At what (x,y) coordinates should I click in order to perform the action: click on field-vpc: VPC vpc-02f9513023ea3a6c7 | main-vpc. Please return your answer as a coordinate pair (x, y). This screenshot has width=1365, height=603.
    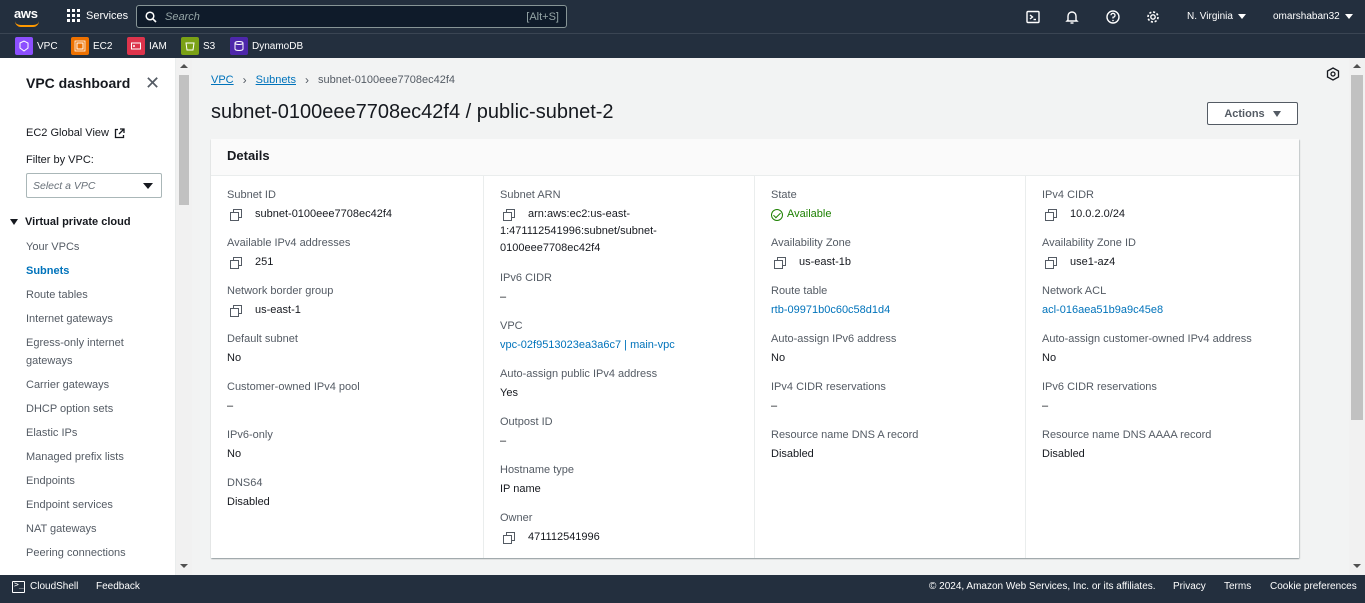
    Looking at the image, I should click on (625, 337).